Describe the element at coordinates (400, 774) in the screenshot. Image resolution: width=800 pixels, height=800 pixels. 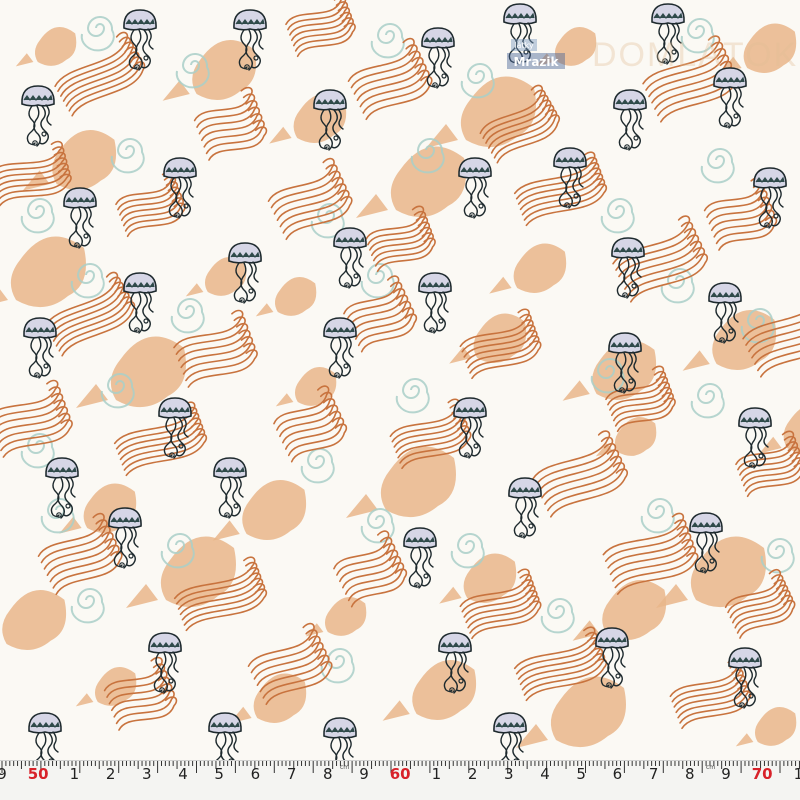
I see `ruler-number: 60` at that location.